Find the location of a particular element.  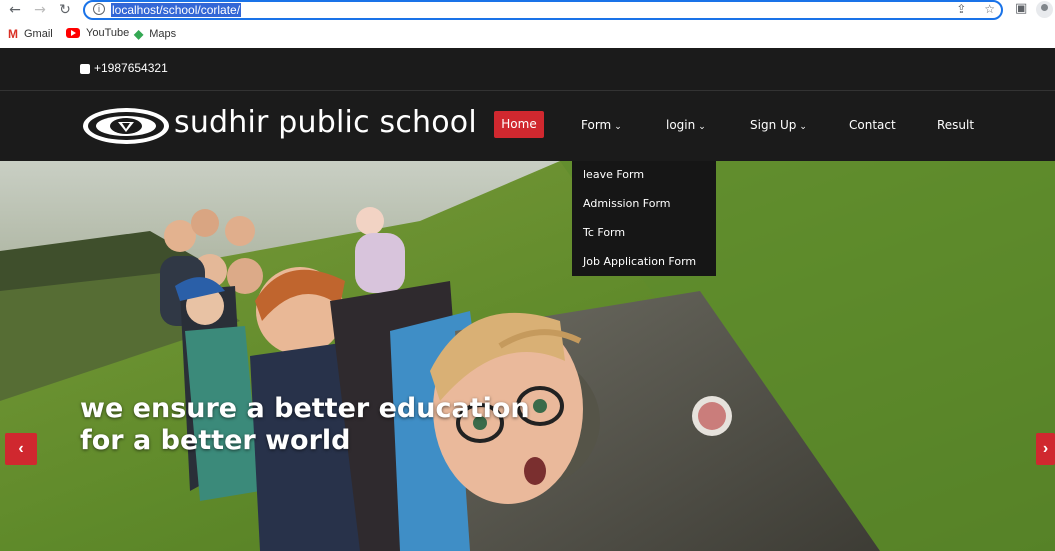

hero-caption-line: for a better world is located at coordinates (215, 440).